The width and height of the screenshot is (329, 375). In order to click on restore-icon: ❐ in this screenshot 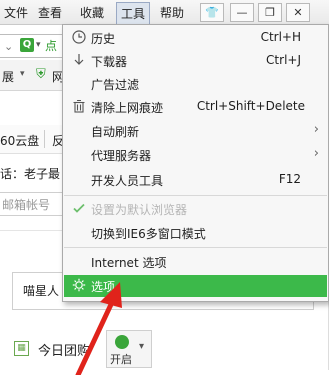, I will do `click(270, 12)`.